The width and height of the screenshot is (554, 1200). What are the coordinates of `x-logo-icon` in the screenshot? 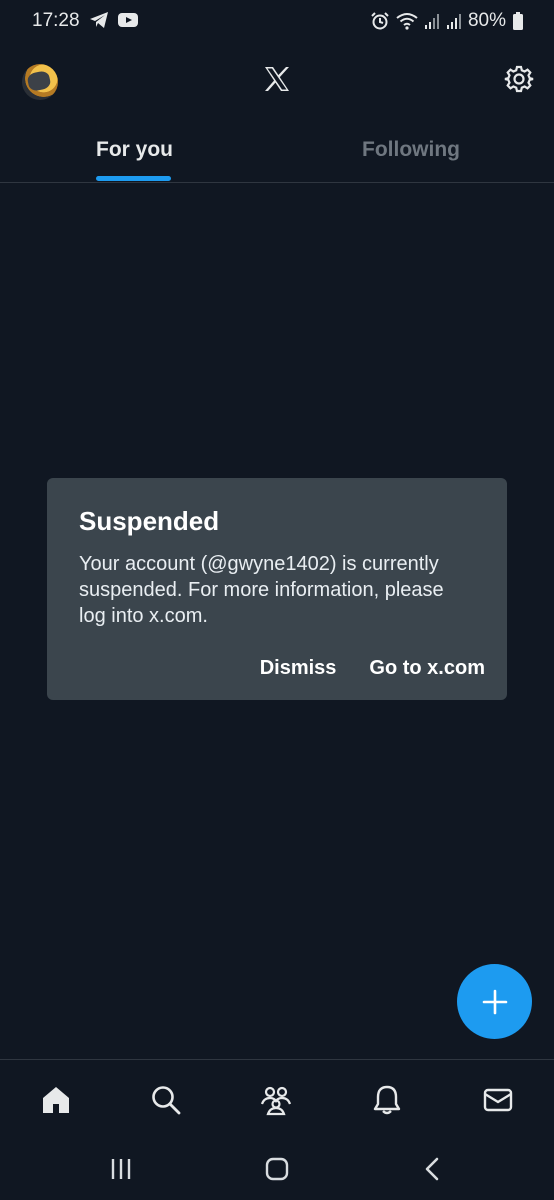 It's located at (277, 79).